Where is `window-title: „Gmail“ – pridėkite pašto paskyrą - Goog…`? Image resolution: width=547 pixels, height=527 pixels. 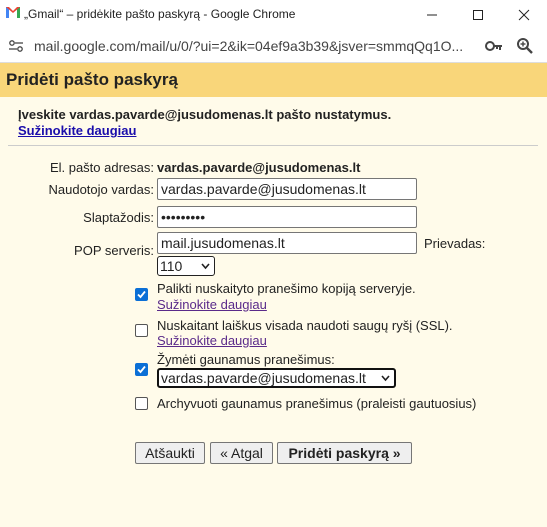
window-title: „Gmail“ – pridėkite pašto paskyrą - Goog… is located at coordinates (160, 14).